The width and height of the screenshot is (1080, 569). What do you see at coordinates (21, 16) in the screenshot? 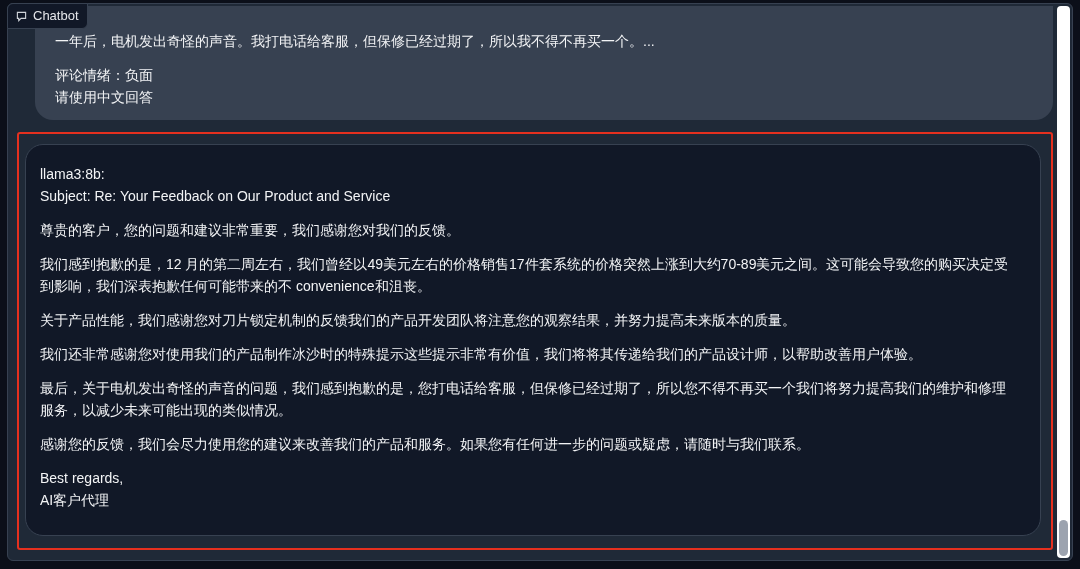
I see `chat-icon` at bounding box center [21, 16].